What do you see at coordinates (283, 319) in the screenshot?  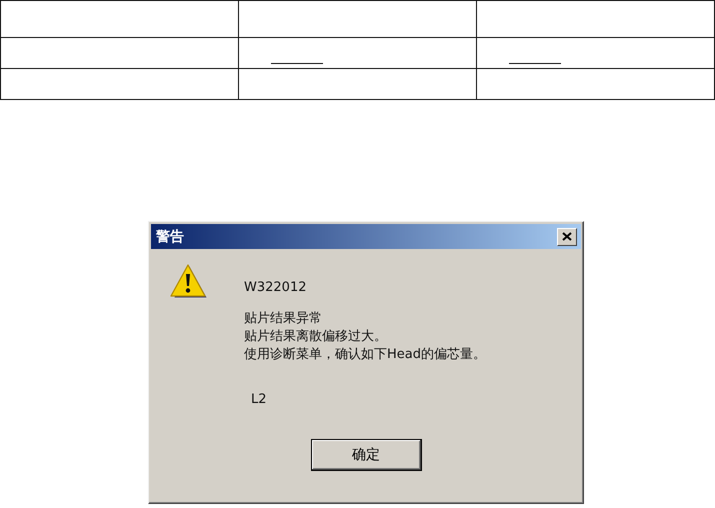 I see `message-line: 贴片结果异常` at bounding box center [283, 319].